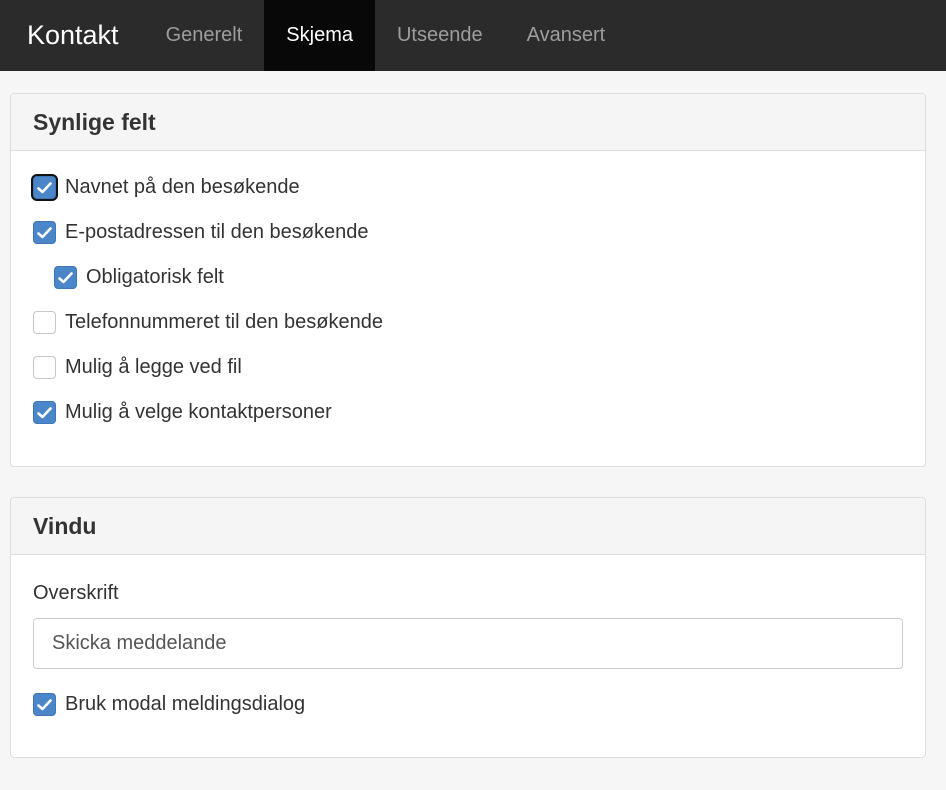  I want to click on field-option-label: E-postadressen til den besøkende, so click(217, 232).